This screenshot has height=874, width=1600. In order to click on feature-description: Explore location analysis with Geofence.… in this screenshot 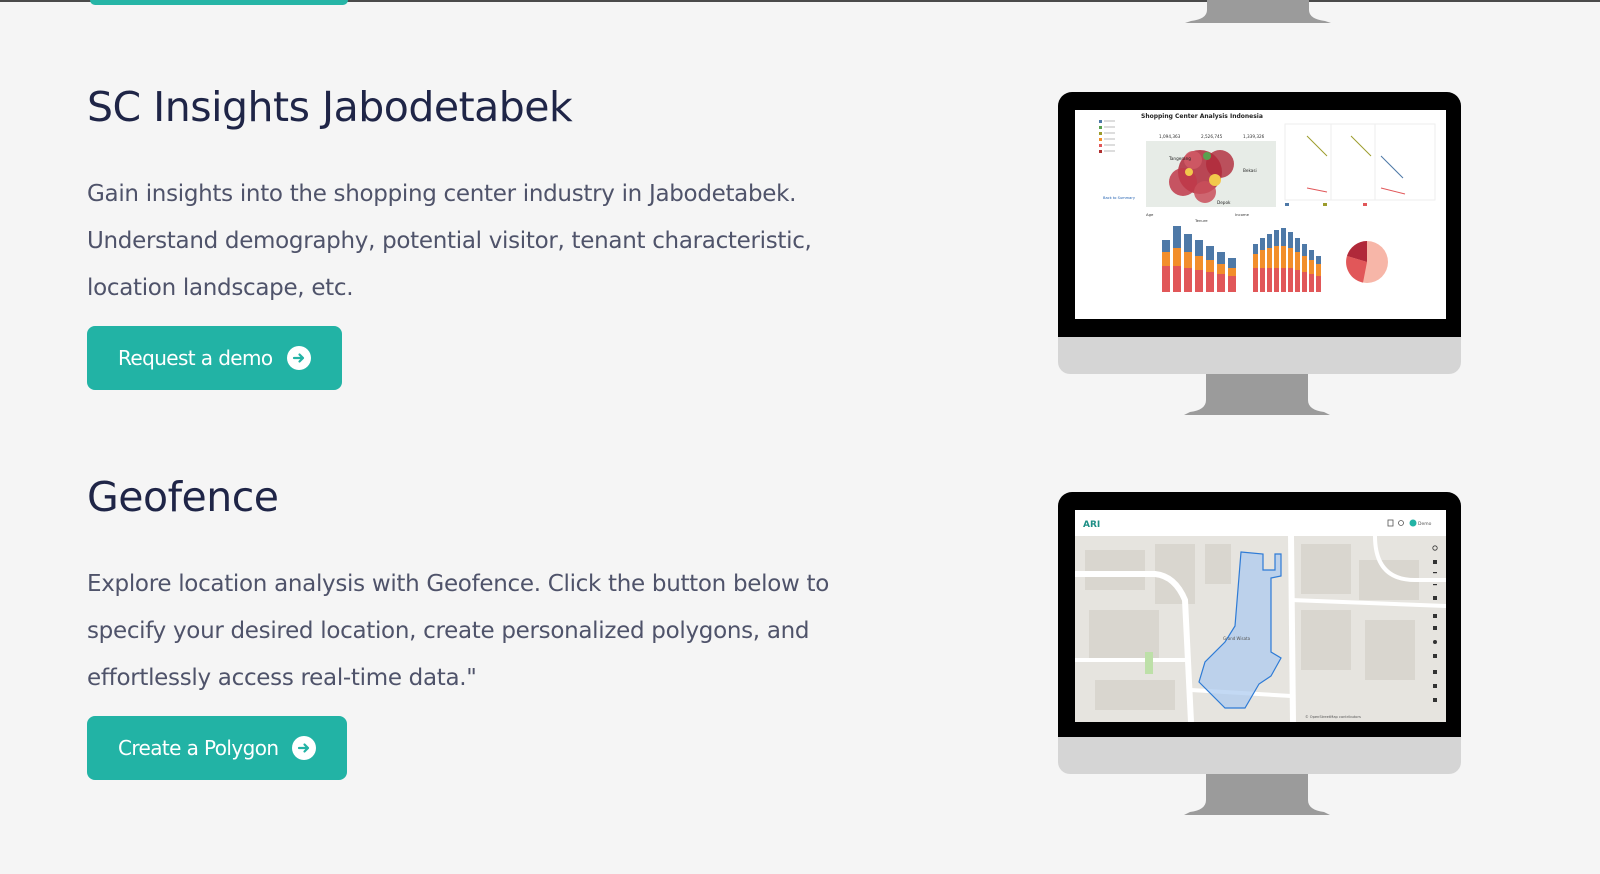, I will do `click(458, 631)`.